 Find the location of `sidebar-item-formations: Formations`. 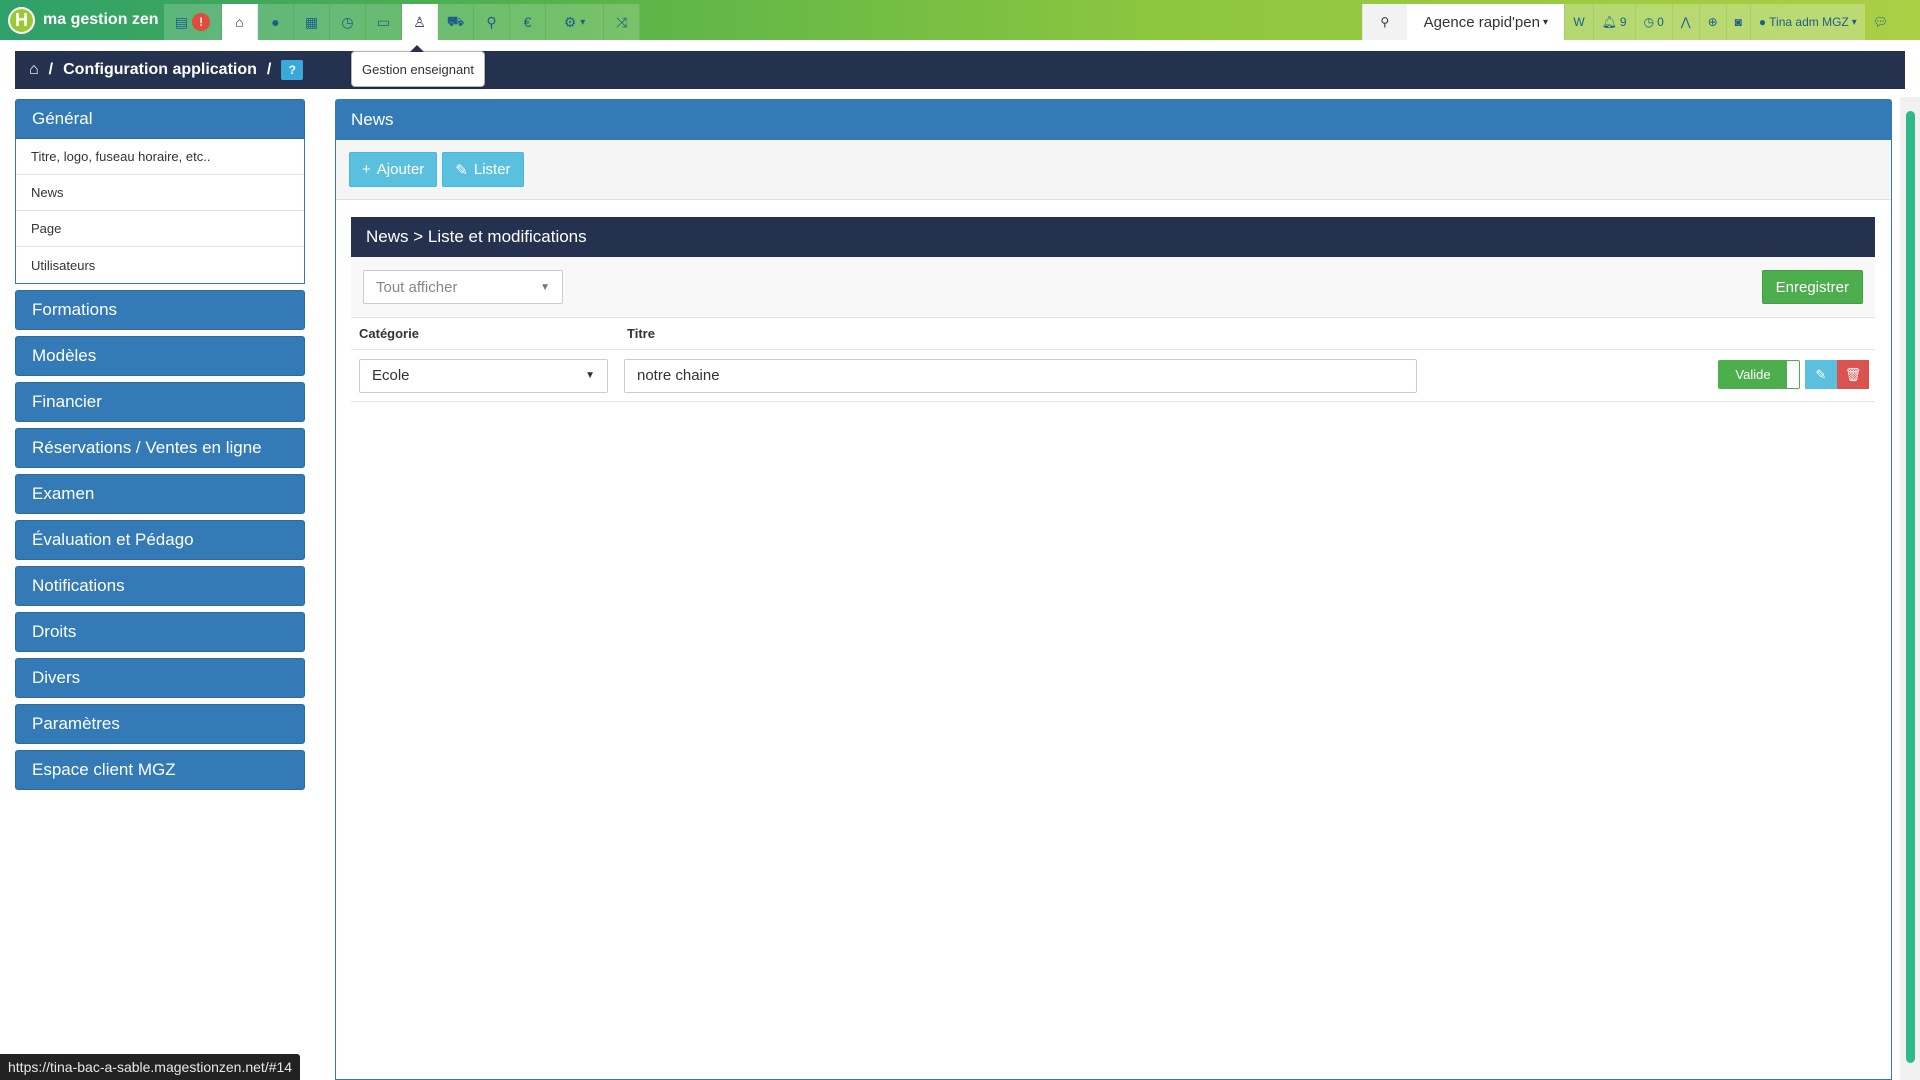

sidebar-item-formations: Formations is located at coordinates (160, 310).